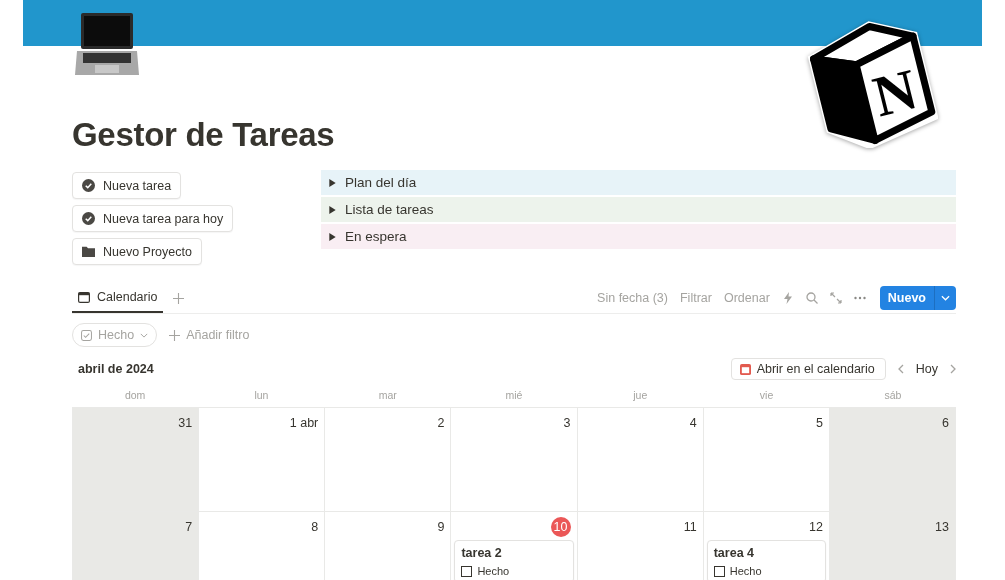 The width and height of the screenshot is (1005, 580). I want to click on toggle-label: Plan del día, so click(381, 182).